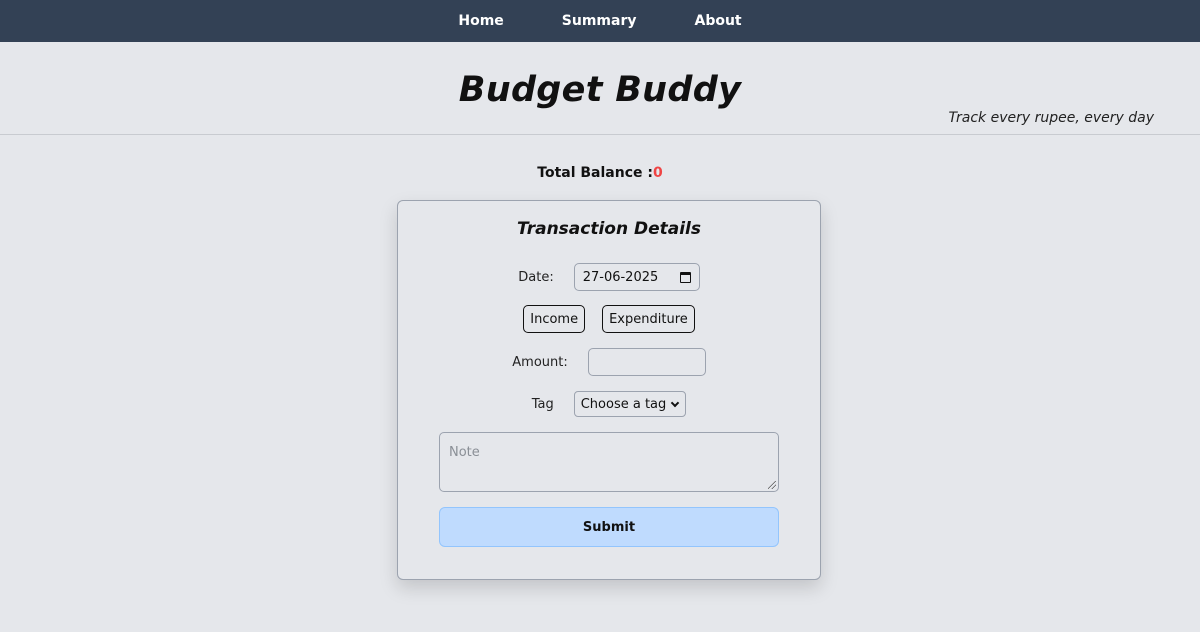  I want to click on tag-label: Tag, so click(542, 404).